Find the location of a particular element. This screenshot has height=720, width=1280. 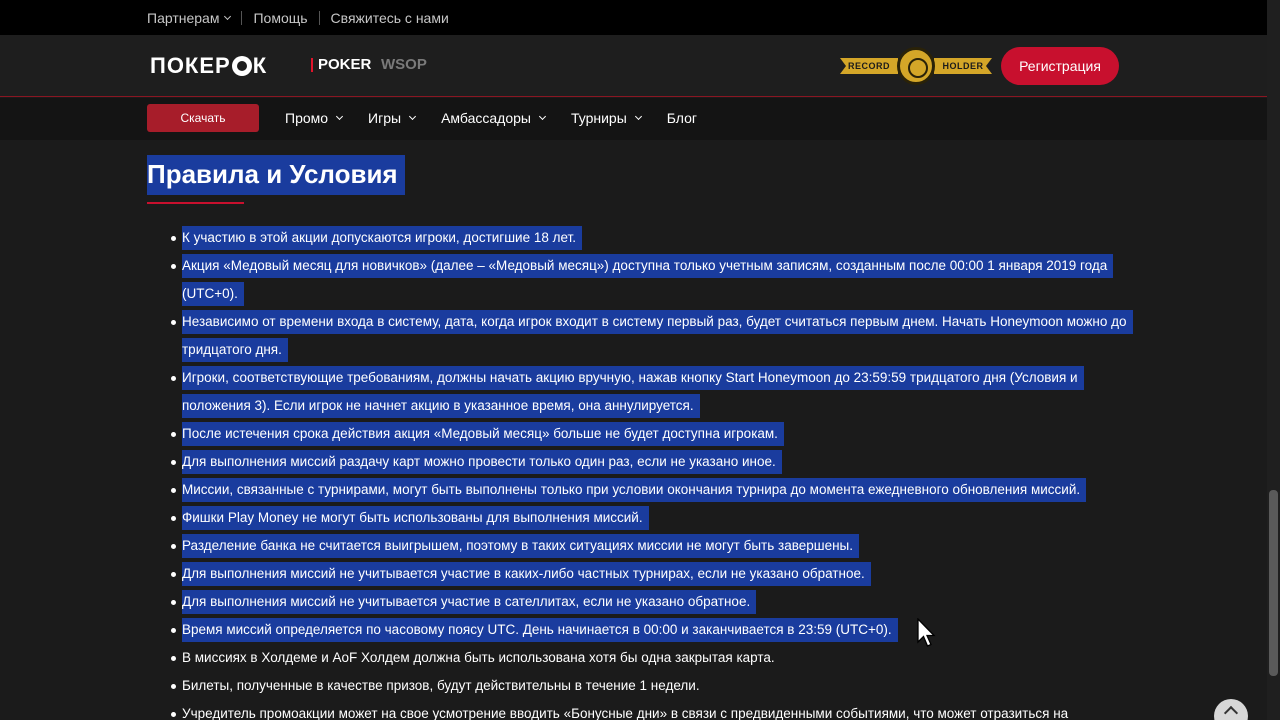

section-heading: Правила и Условия is located at coordinates (276, 179).